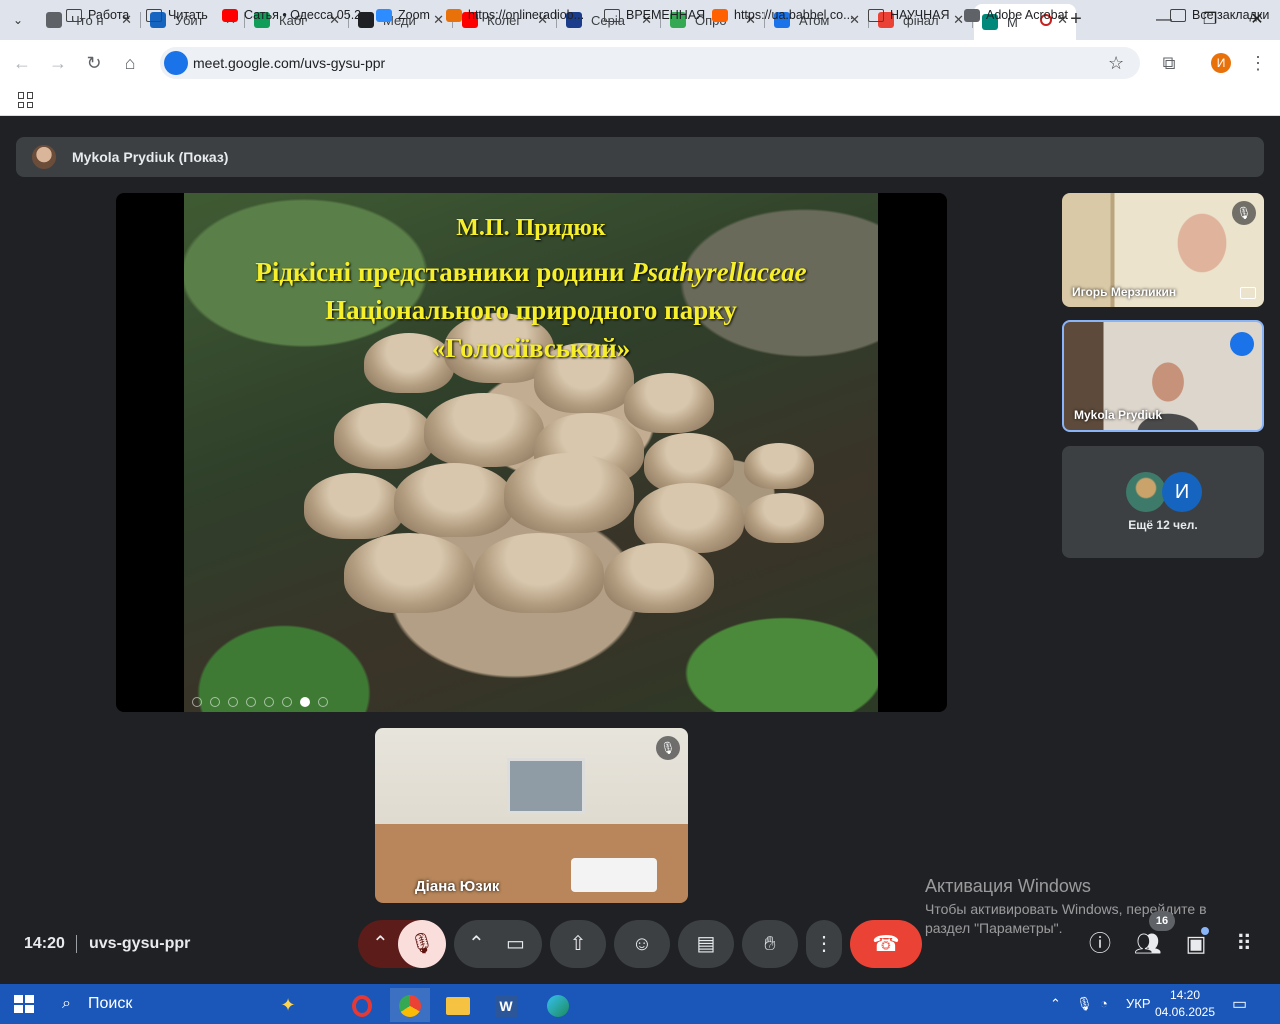 Image resolution: width=1280 pixels, height=1024 pixels. Describe the element at coordinates (158, 1004) in the screenshot. I see `taskbar-search: ⌕ Поиск` at that location.